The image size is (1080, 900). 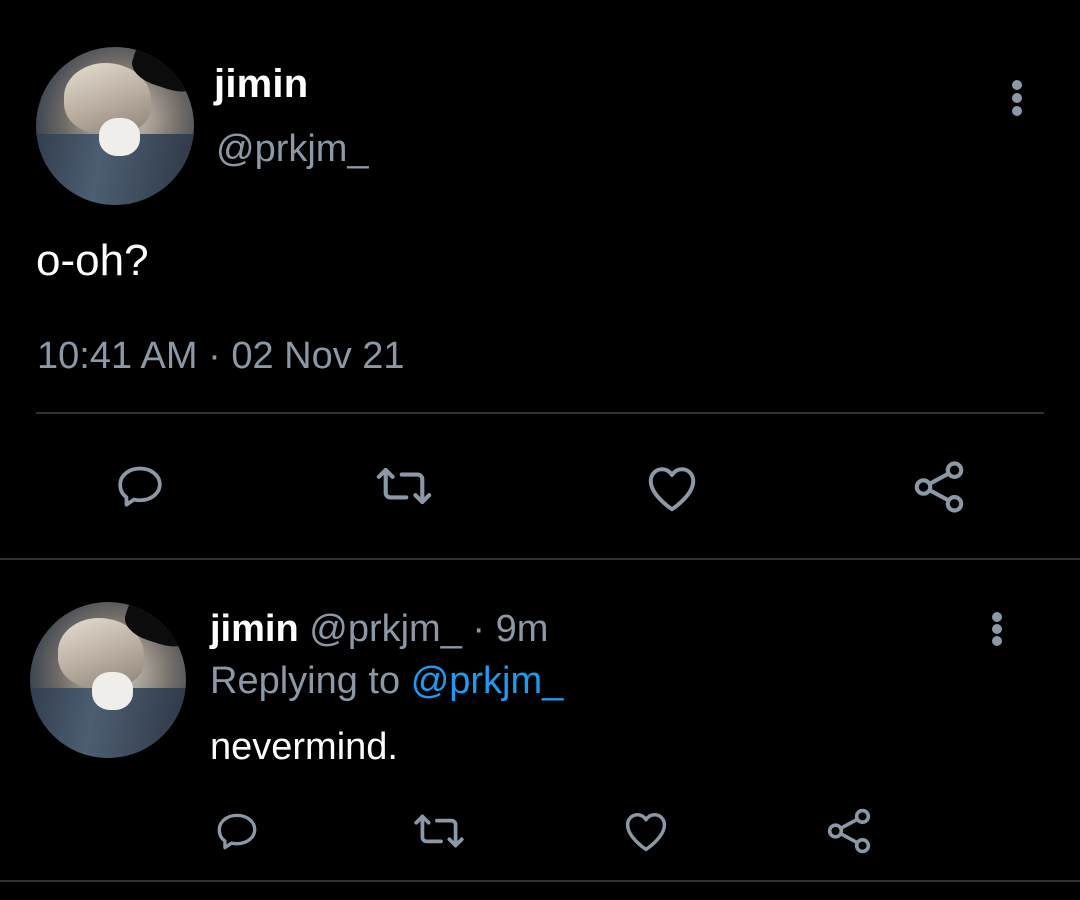 What do you see at coordinates (261, 84) in the screenshot?
I see `author-name: jimin` at bounding box center [261, 84].